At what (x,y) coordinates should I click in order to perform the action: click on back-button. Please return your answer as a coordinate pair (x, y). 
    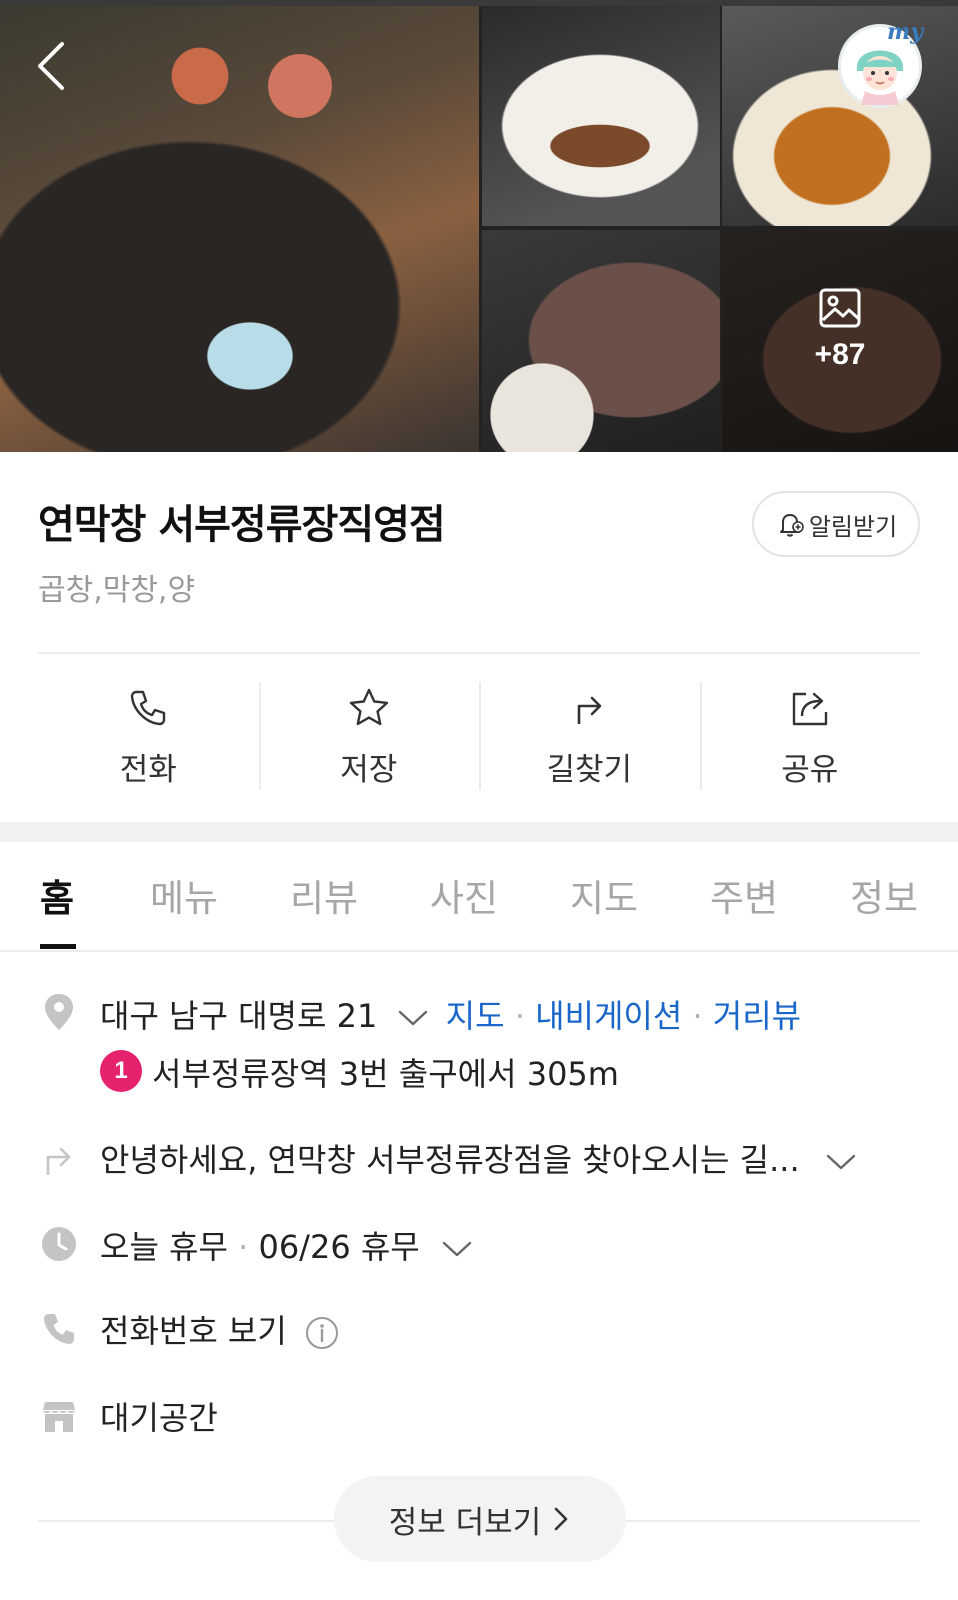
    Looking at the image, I should click on (54, 66).